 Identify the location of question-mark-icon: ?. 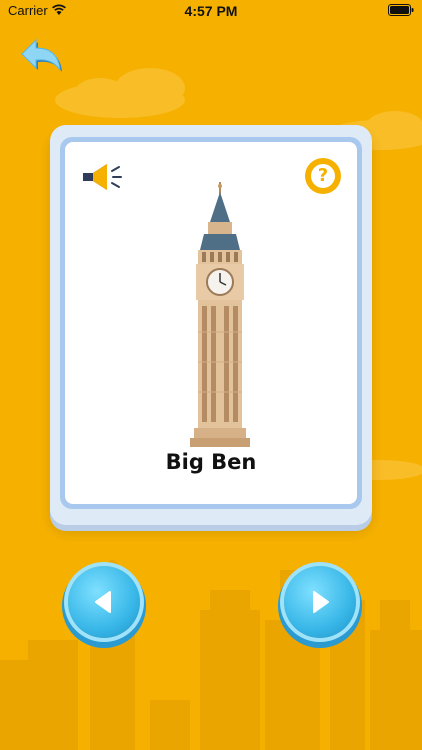
(323, 176).